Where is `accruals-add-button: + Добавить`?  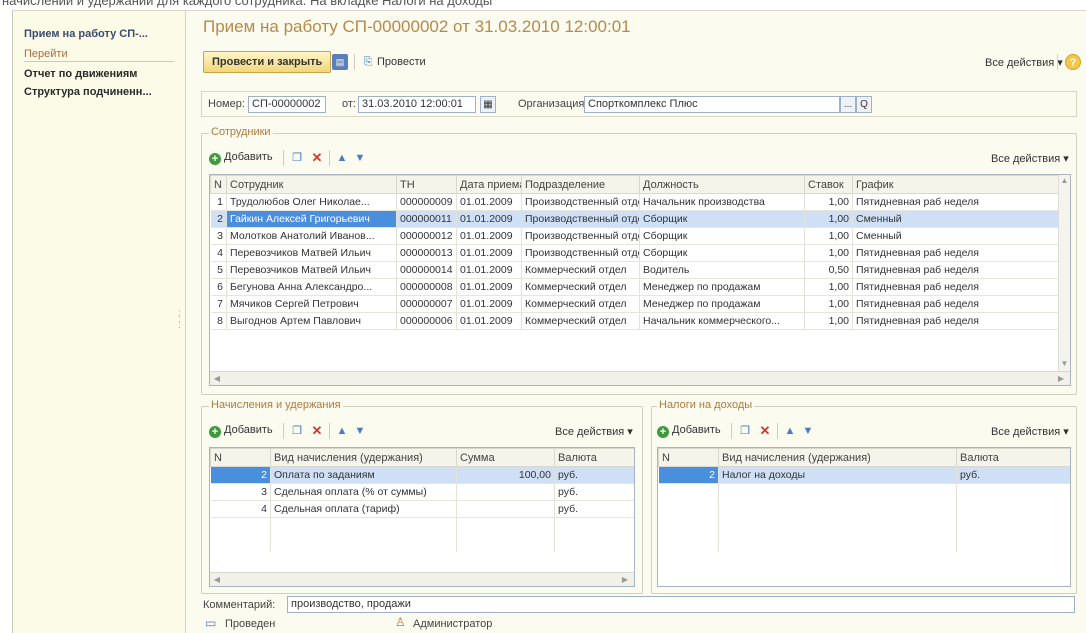
accruals-add-button: + Добавить is located at coordinates (241, 431).